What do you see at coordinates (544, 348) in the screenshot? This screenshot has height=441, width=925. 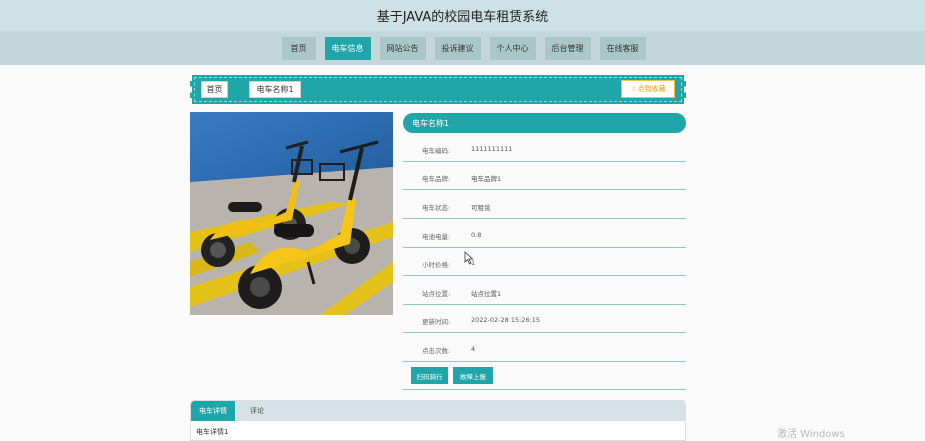 I see `detail-row-clicks: 点击次数: 4` at bounding box center [544, 348].